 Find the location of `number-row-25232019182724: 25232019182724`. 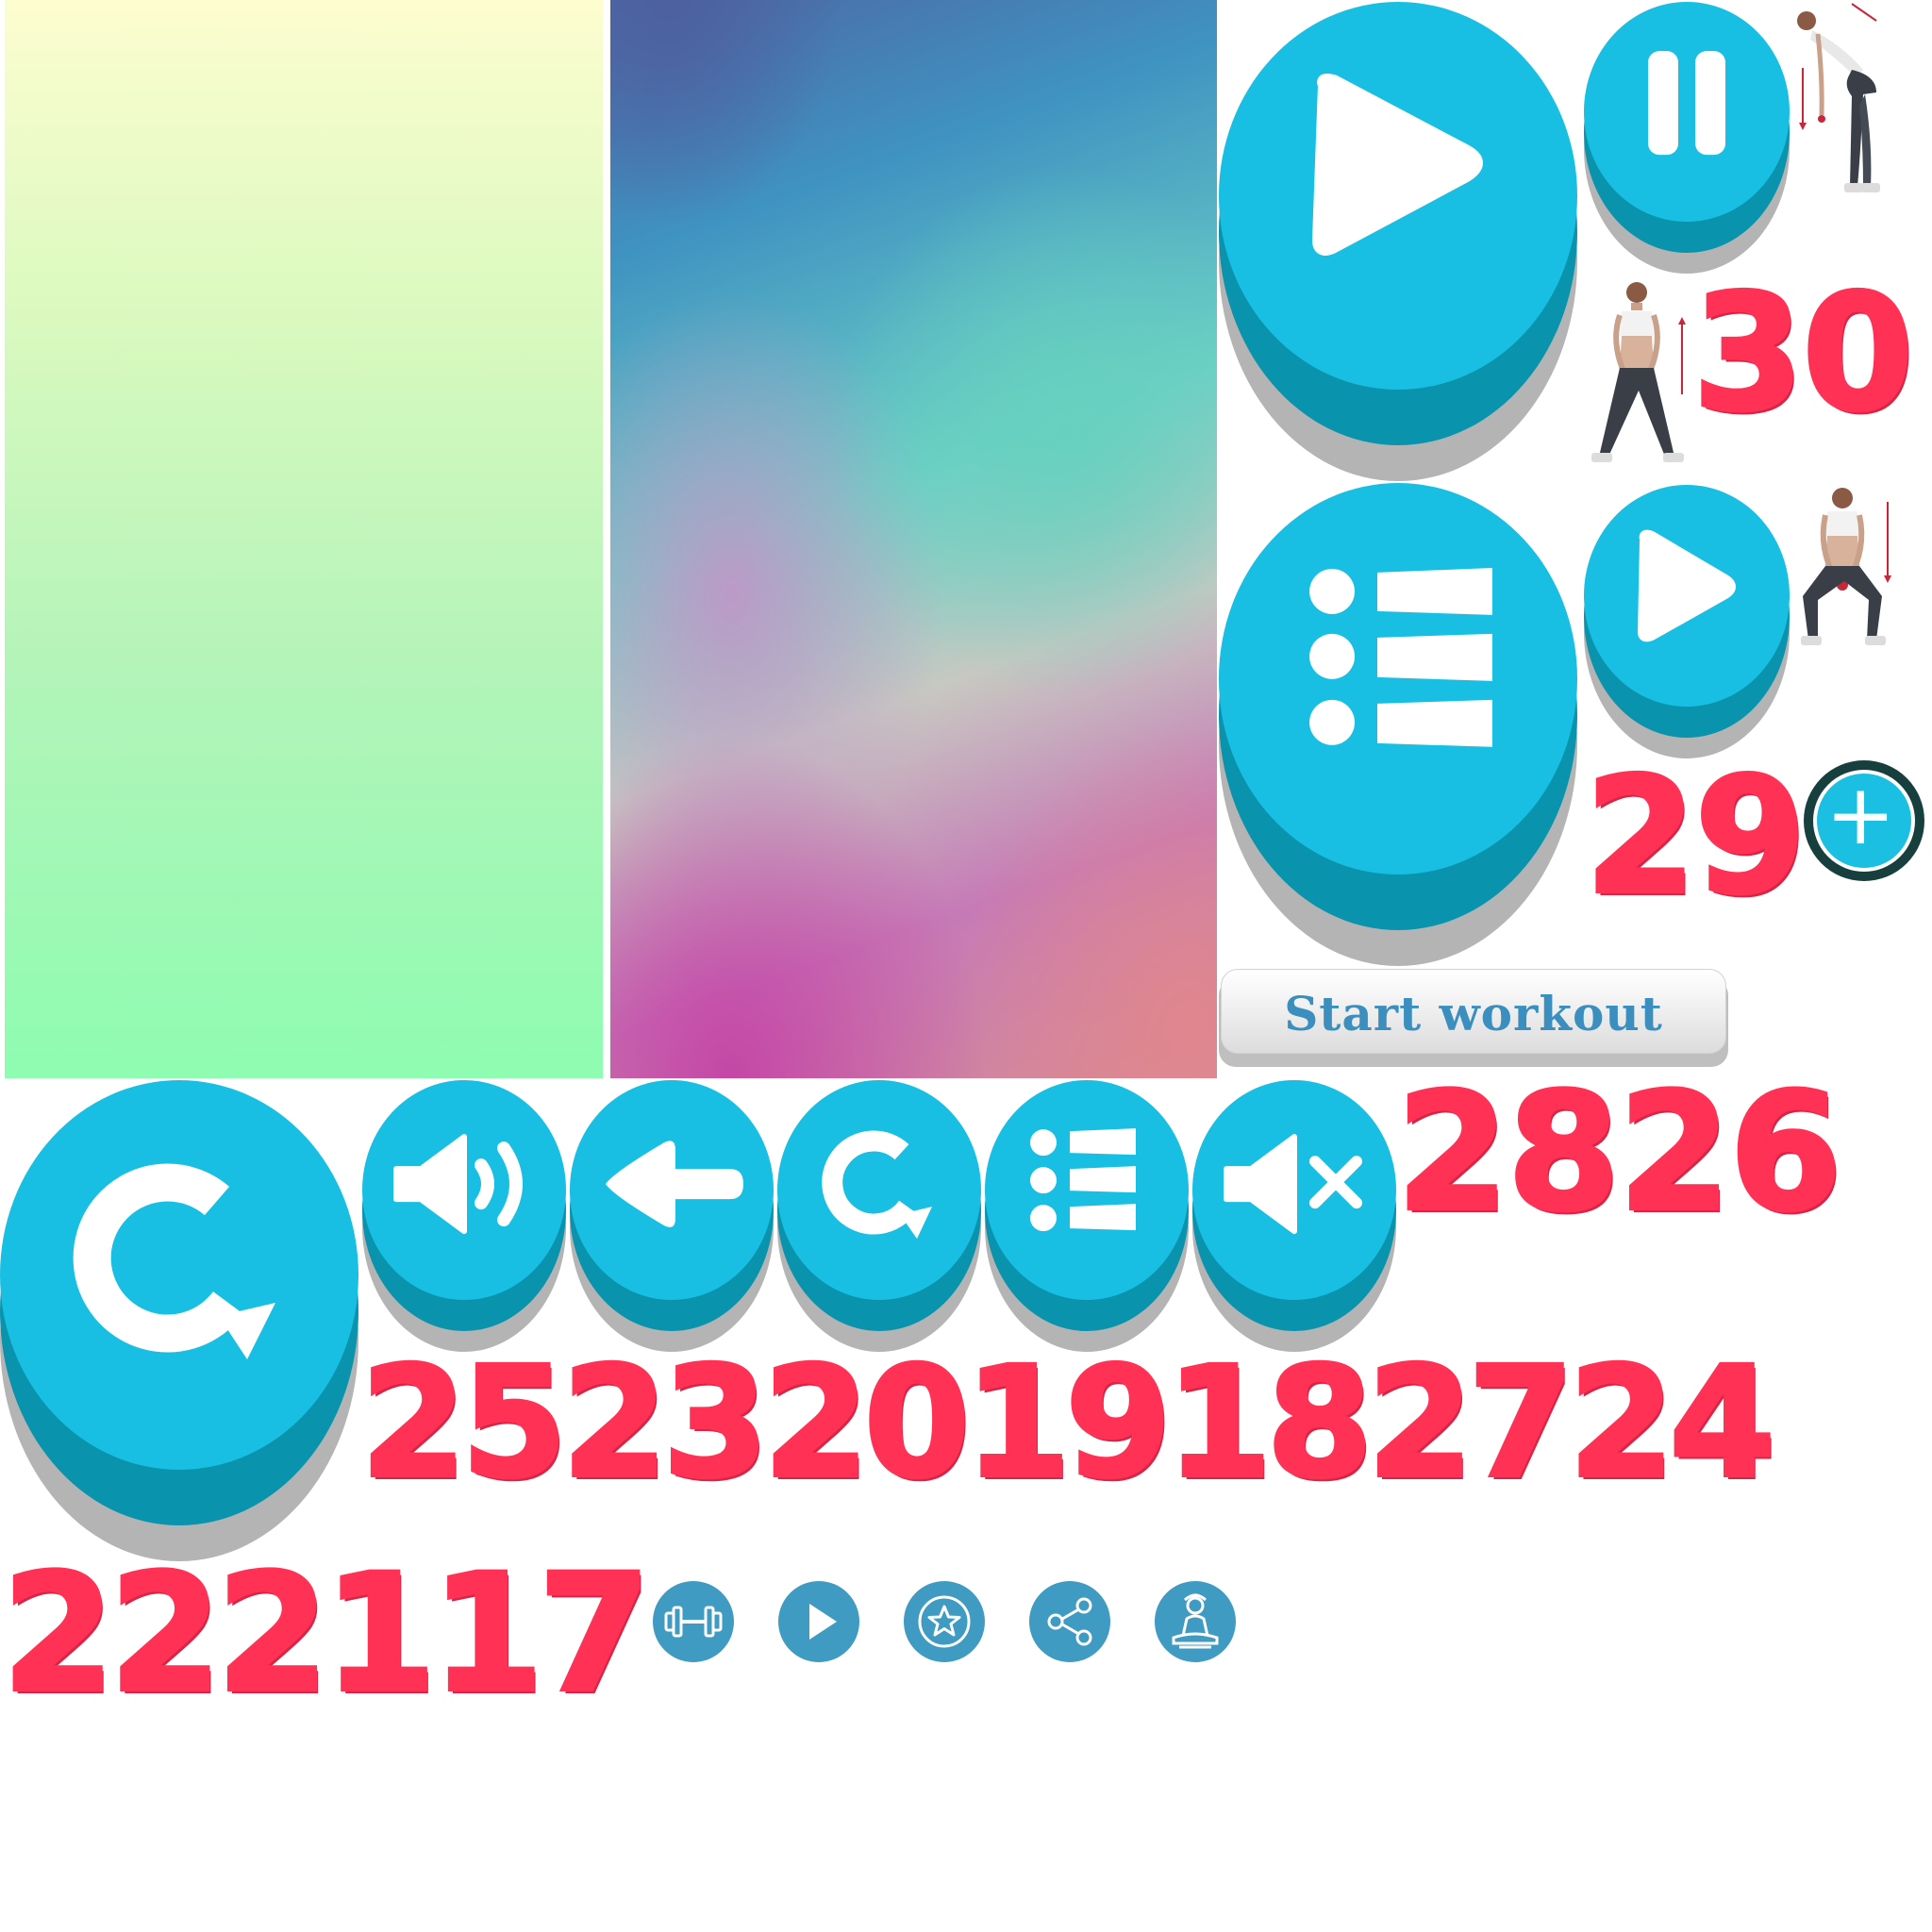

number-row-25232019182724: 25232019182724 is located at coordinates (1067, 1424).